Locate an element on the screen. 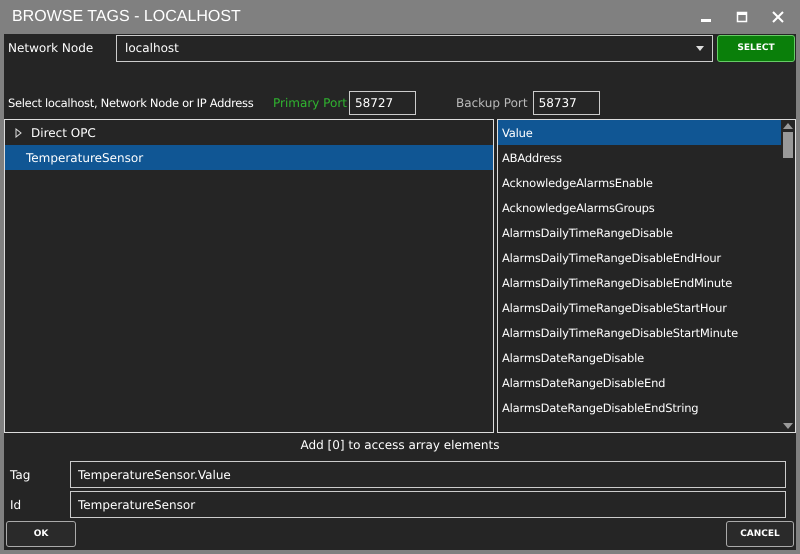 The height and width of the screenshot is (554, 800). connection-hint: Select localhost, Network Node or IP Address is located at coordinates (130, 103).